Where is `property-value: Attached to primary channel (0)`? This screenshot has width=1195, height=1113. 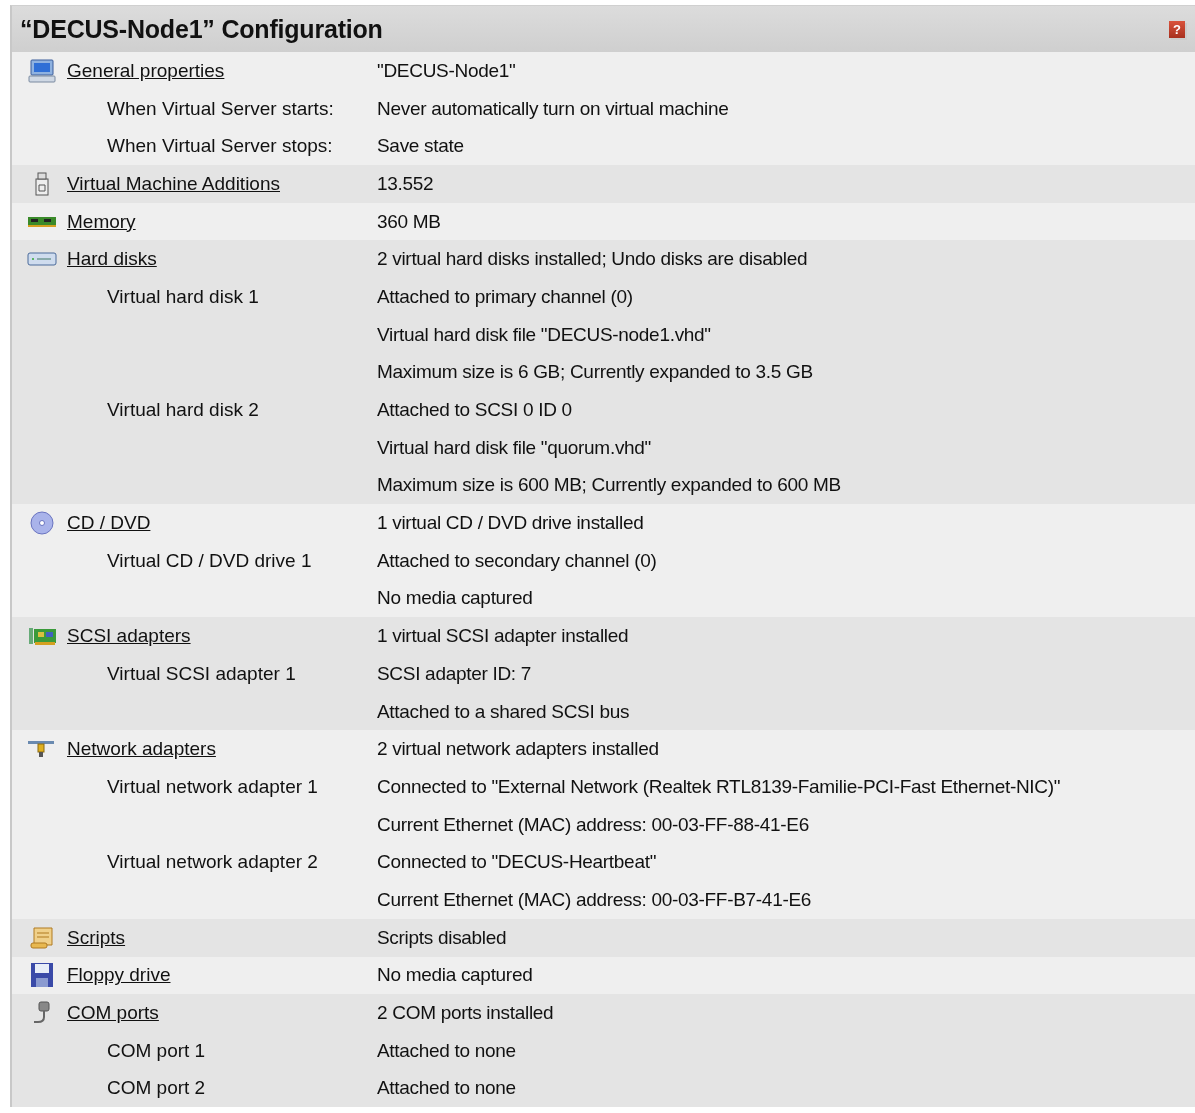
property-value: Attached to primary channel (0) is located at coordinates (505, 296).